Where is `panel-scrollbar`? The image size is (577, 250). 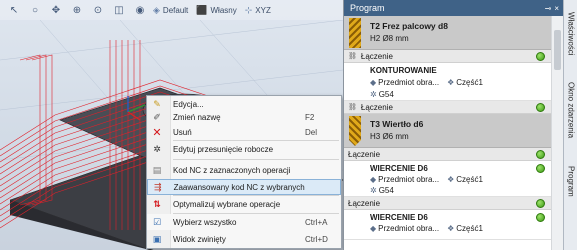
panel-scrollbar is located at coordinates (557, 133).